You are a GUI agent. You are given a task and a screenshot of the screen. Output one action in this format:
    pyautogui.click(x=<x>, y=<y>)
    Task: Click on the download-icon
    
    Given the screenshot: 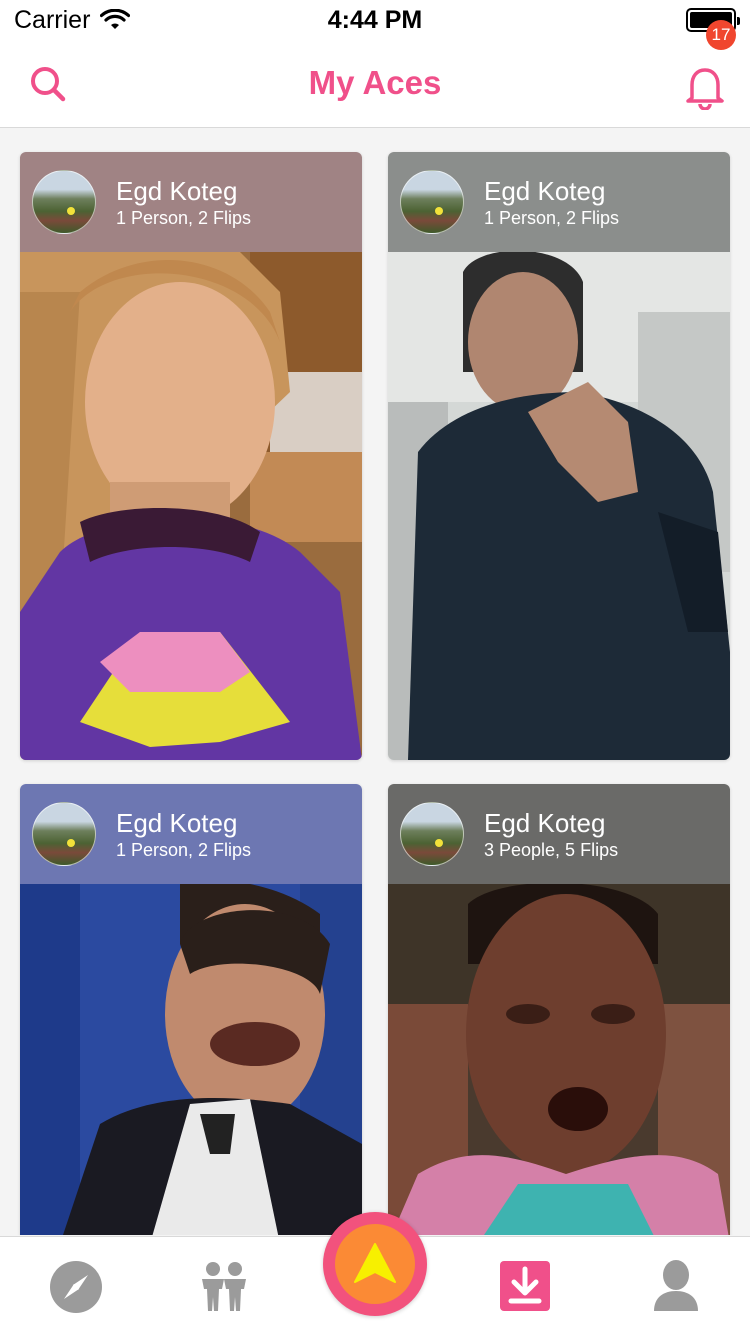 What is the action you would take?
    pyautogui.click(x=525, y=1286)
    